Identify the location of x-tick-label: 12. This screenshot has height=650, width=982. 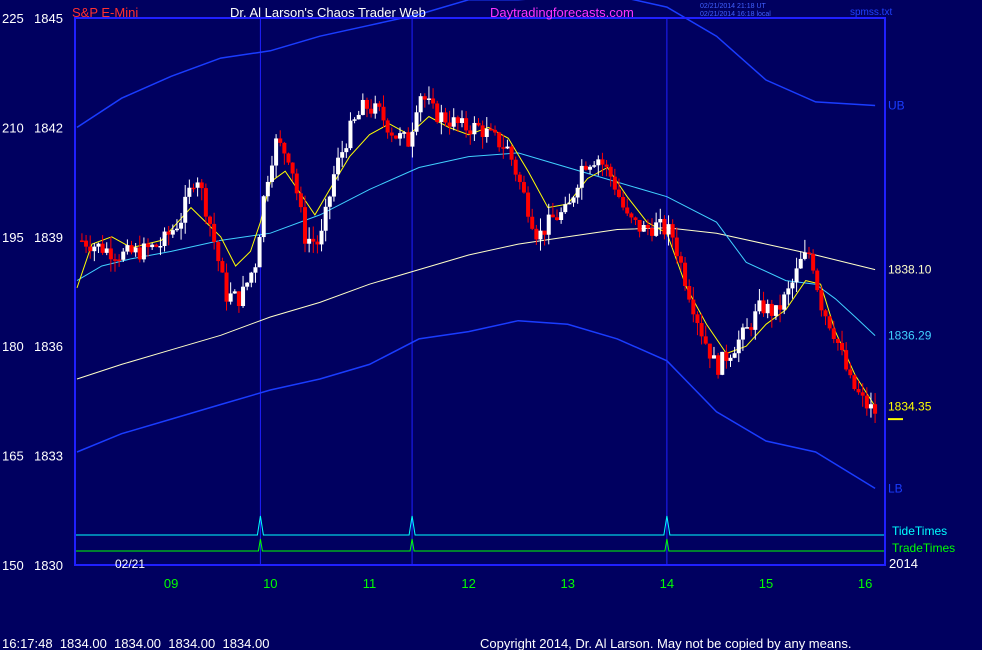
(468, 583).